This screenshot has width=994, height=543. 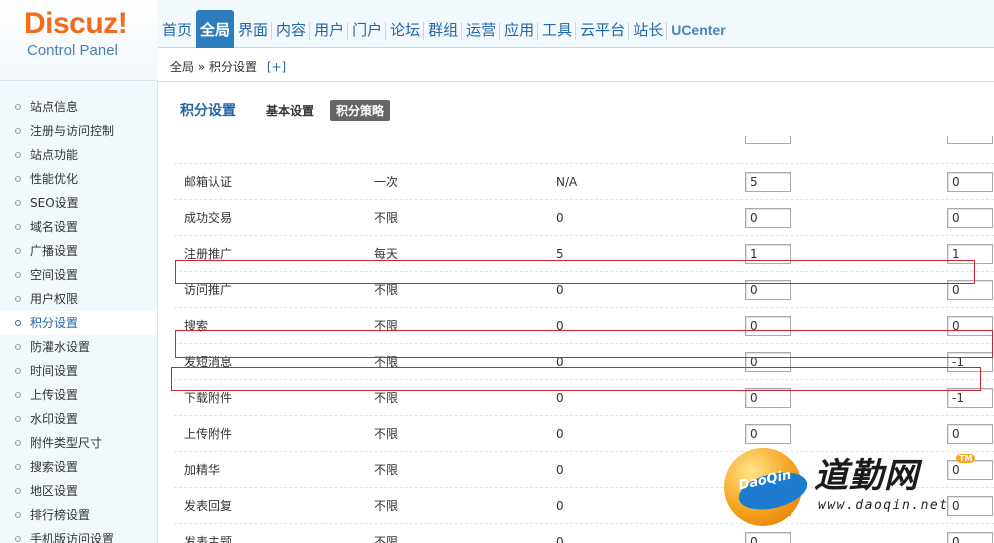 What do you see at coordinates (78, 467) in the screenshot?
I see `sidebar-item: 搜索设置` at bounding box center [78, 467].